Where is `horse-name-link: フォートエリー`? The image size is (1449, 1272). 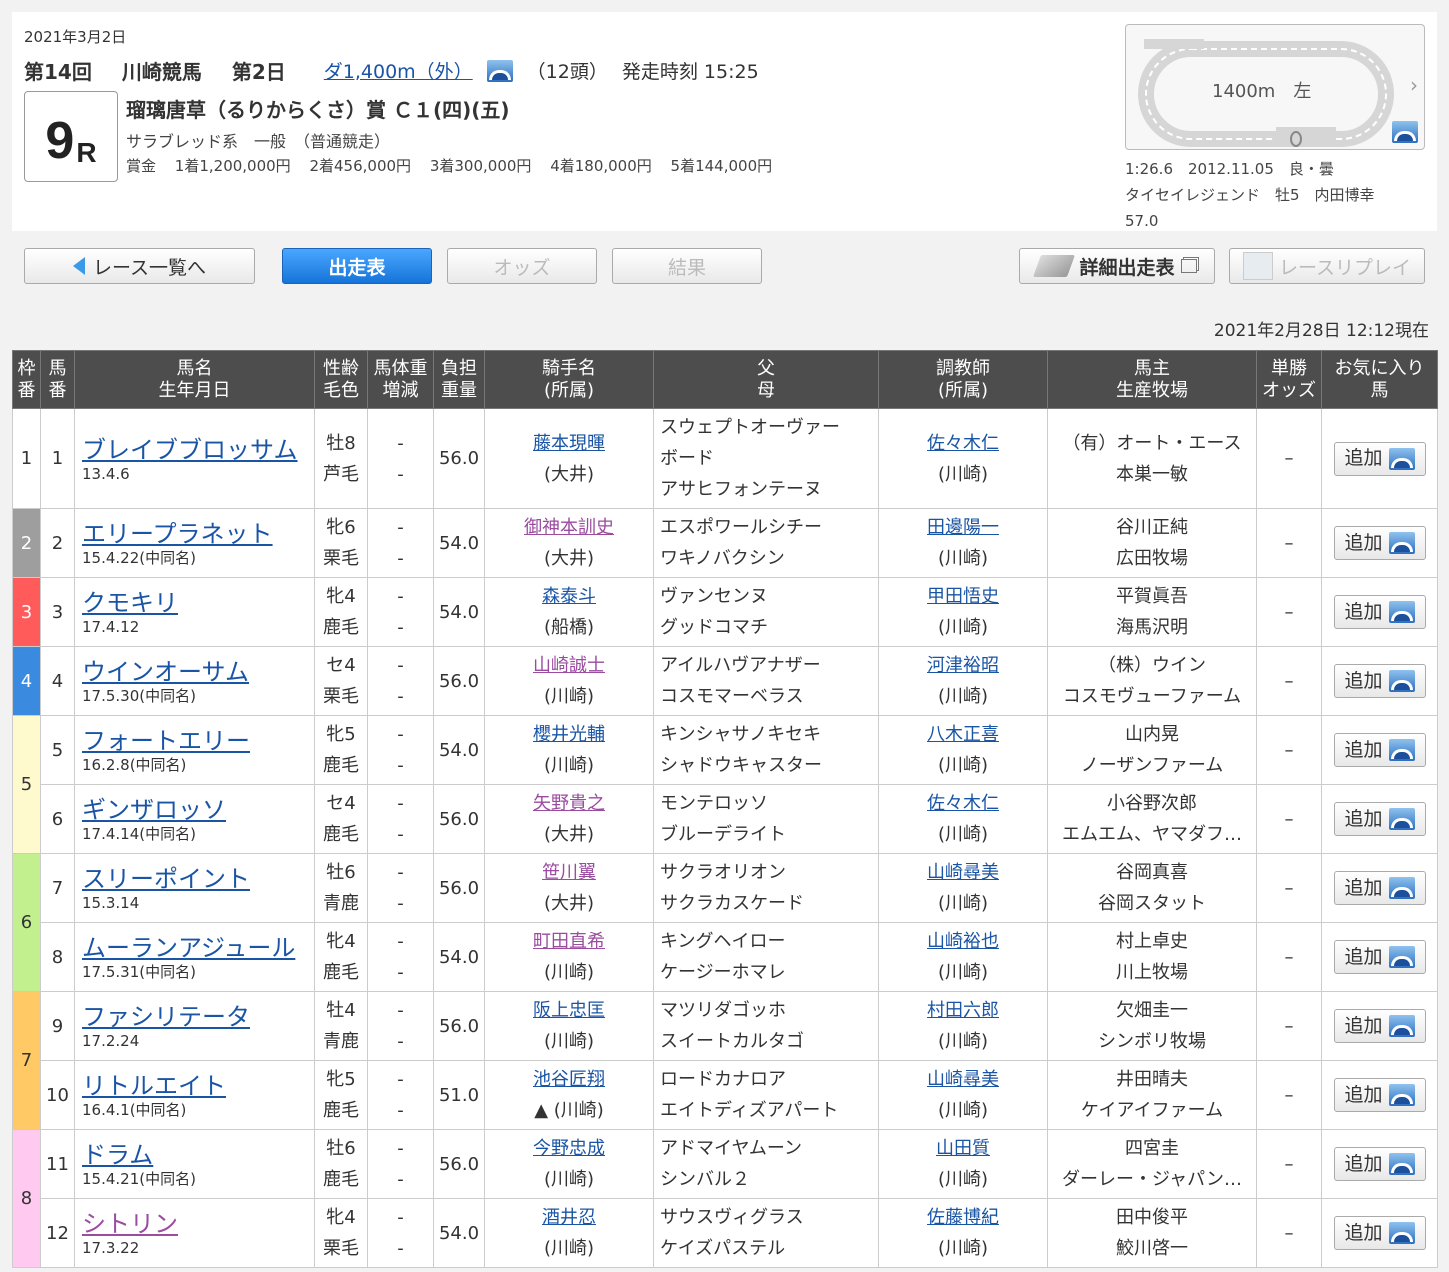
horse-name-link: フォートエリー is located at coordinates (198, 741).